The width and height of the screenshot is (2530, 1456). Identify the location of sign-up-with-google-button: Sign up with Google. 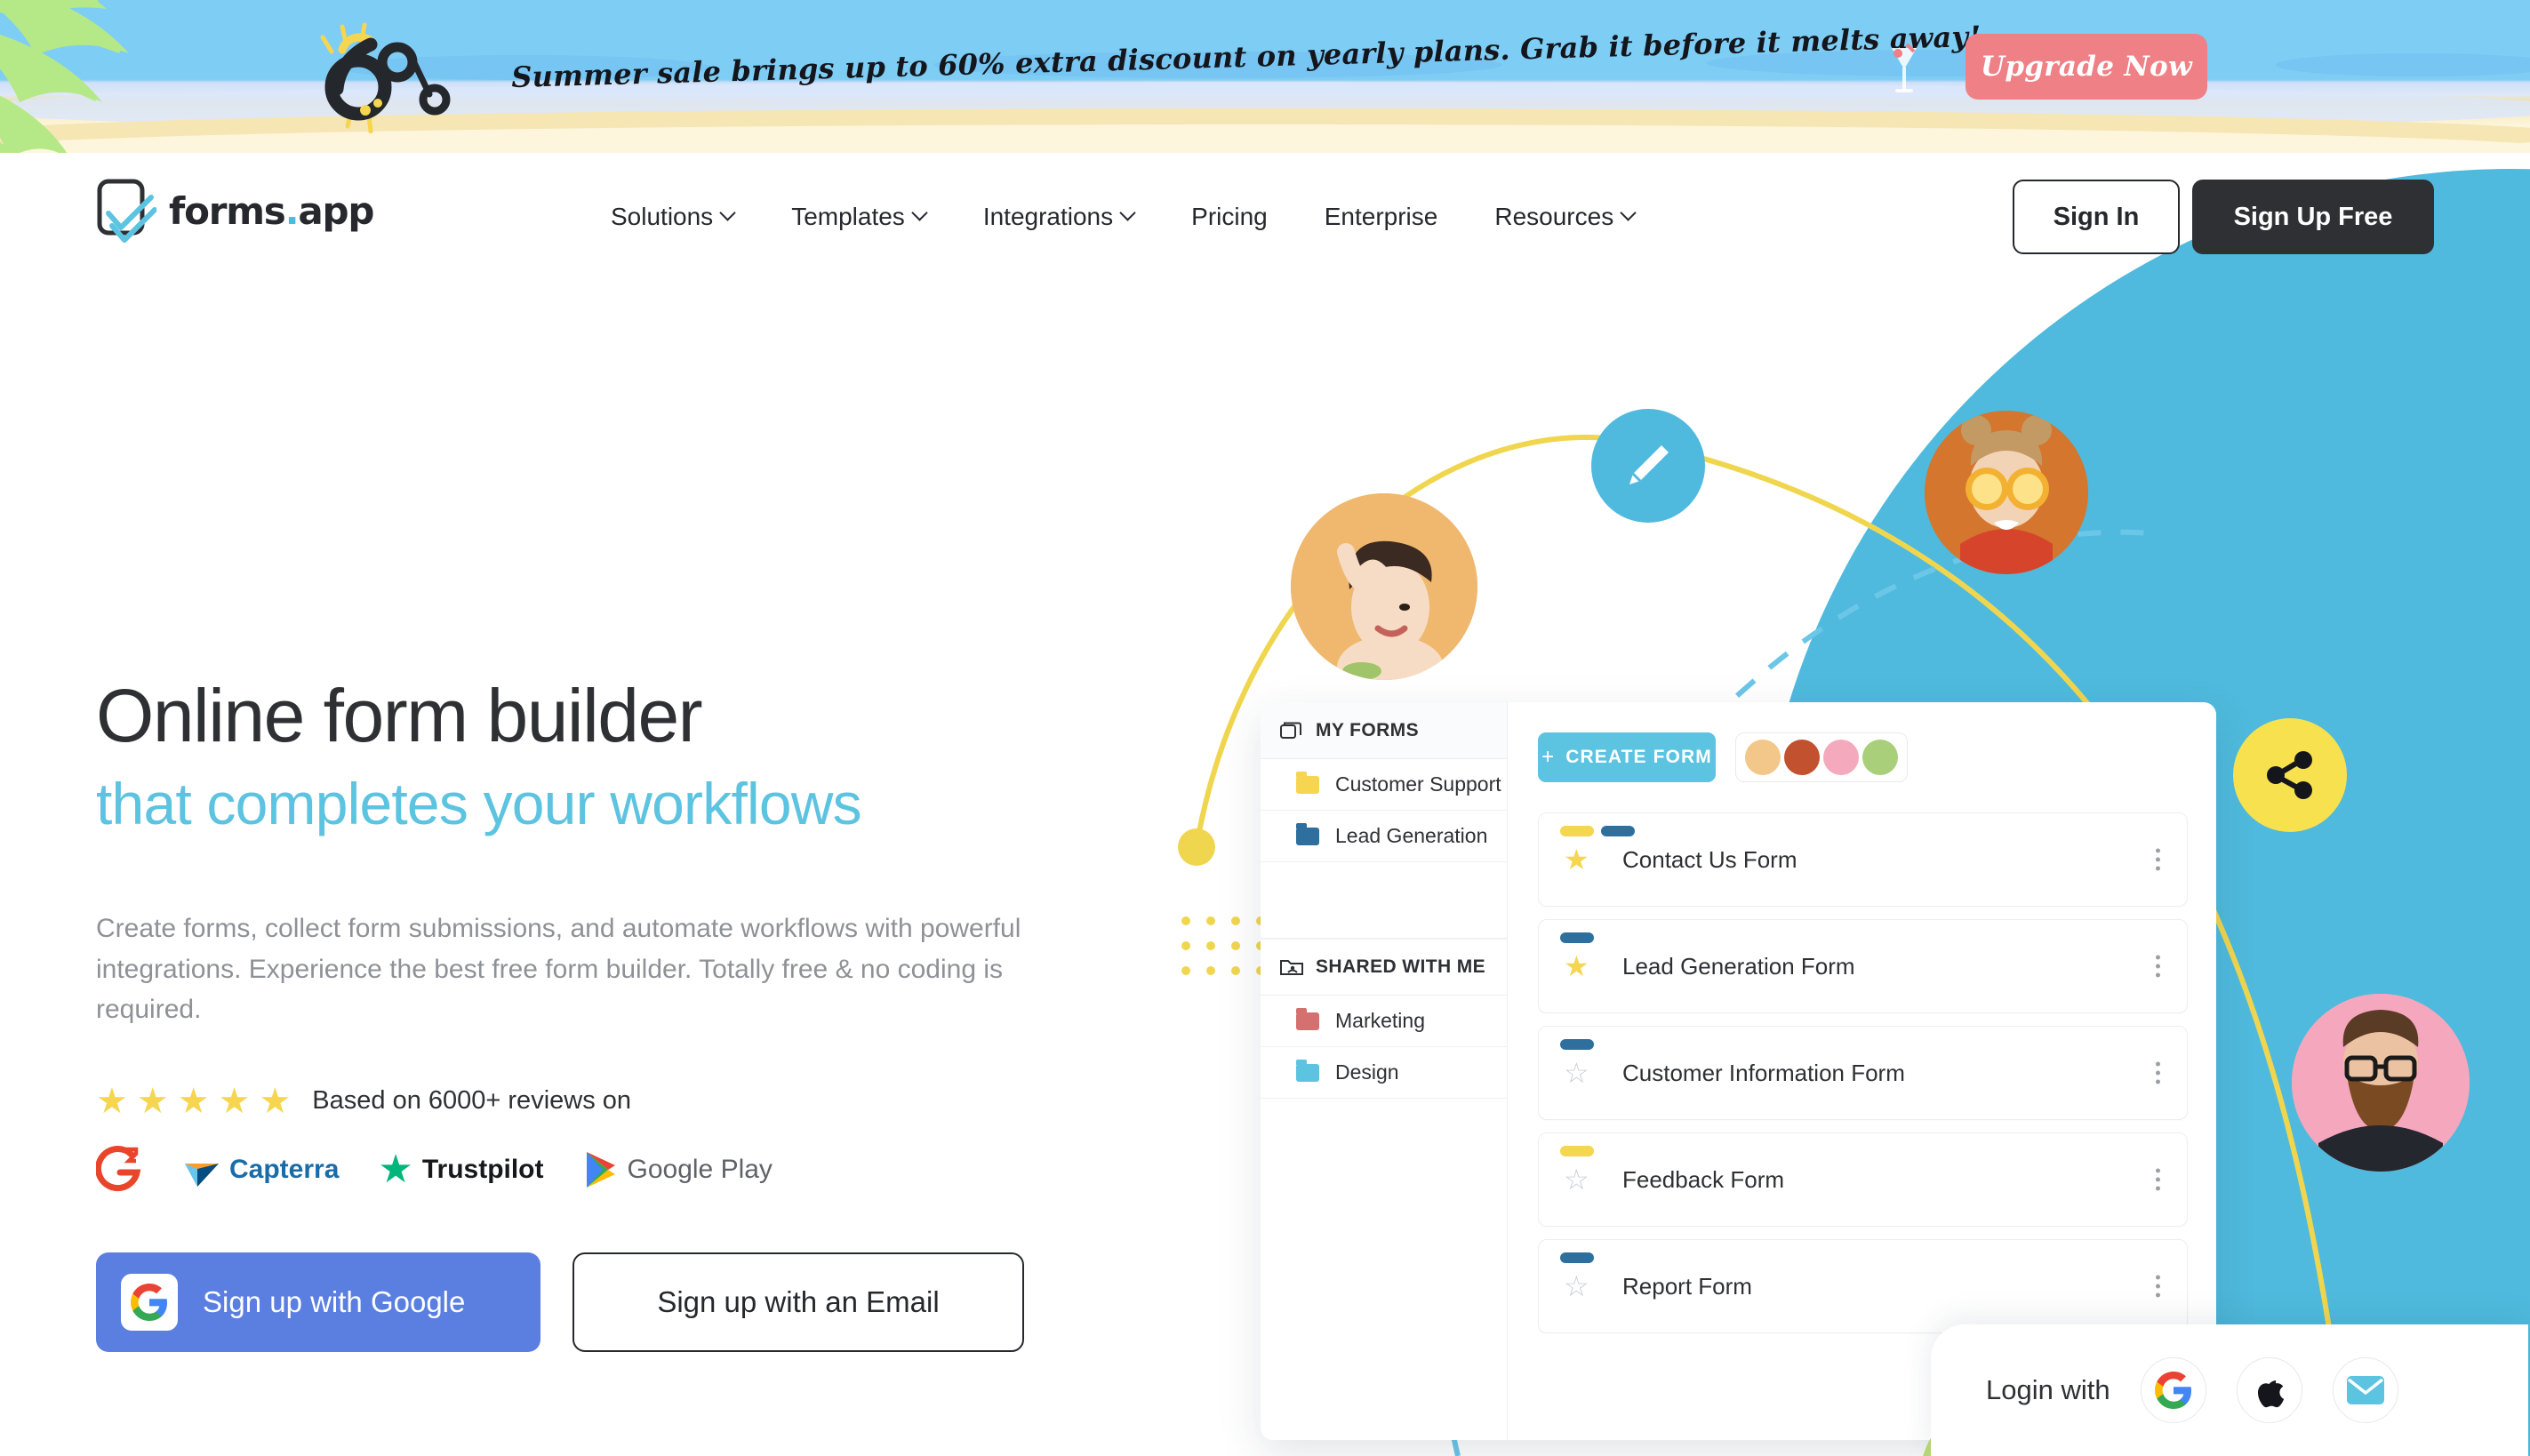
(318, 1302).